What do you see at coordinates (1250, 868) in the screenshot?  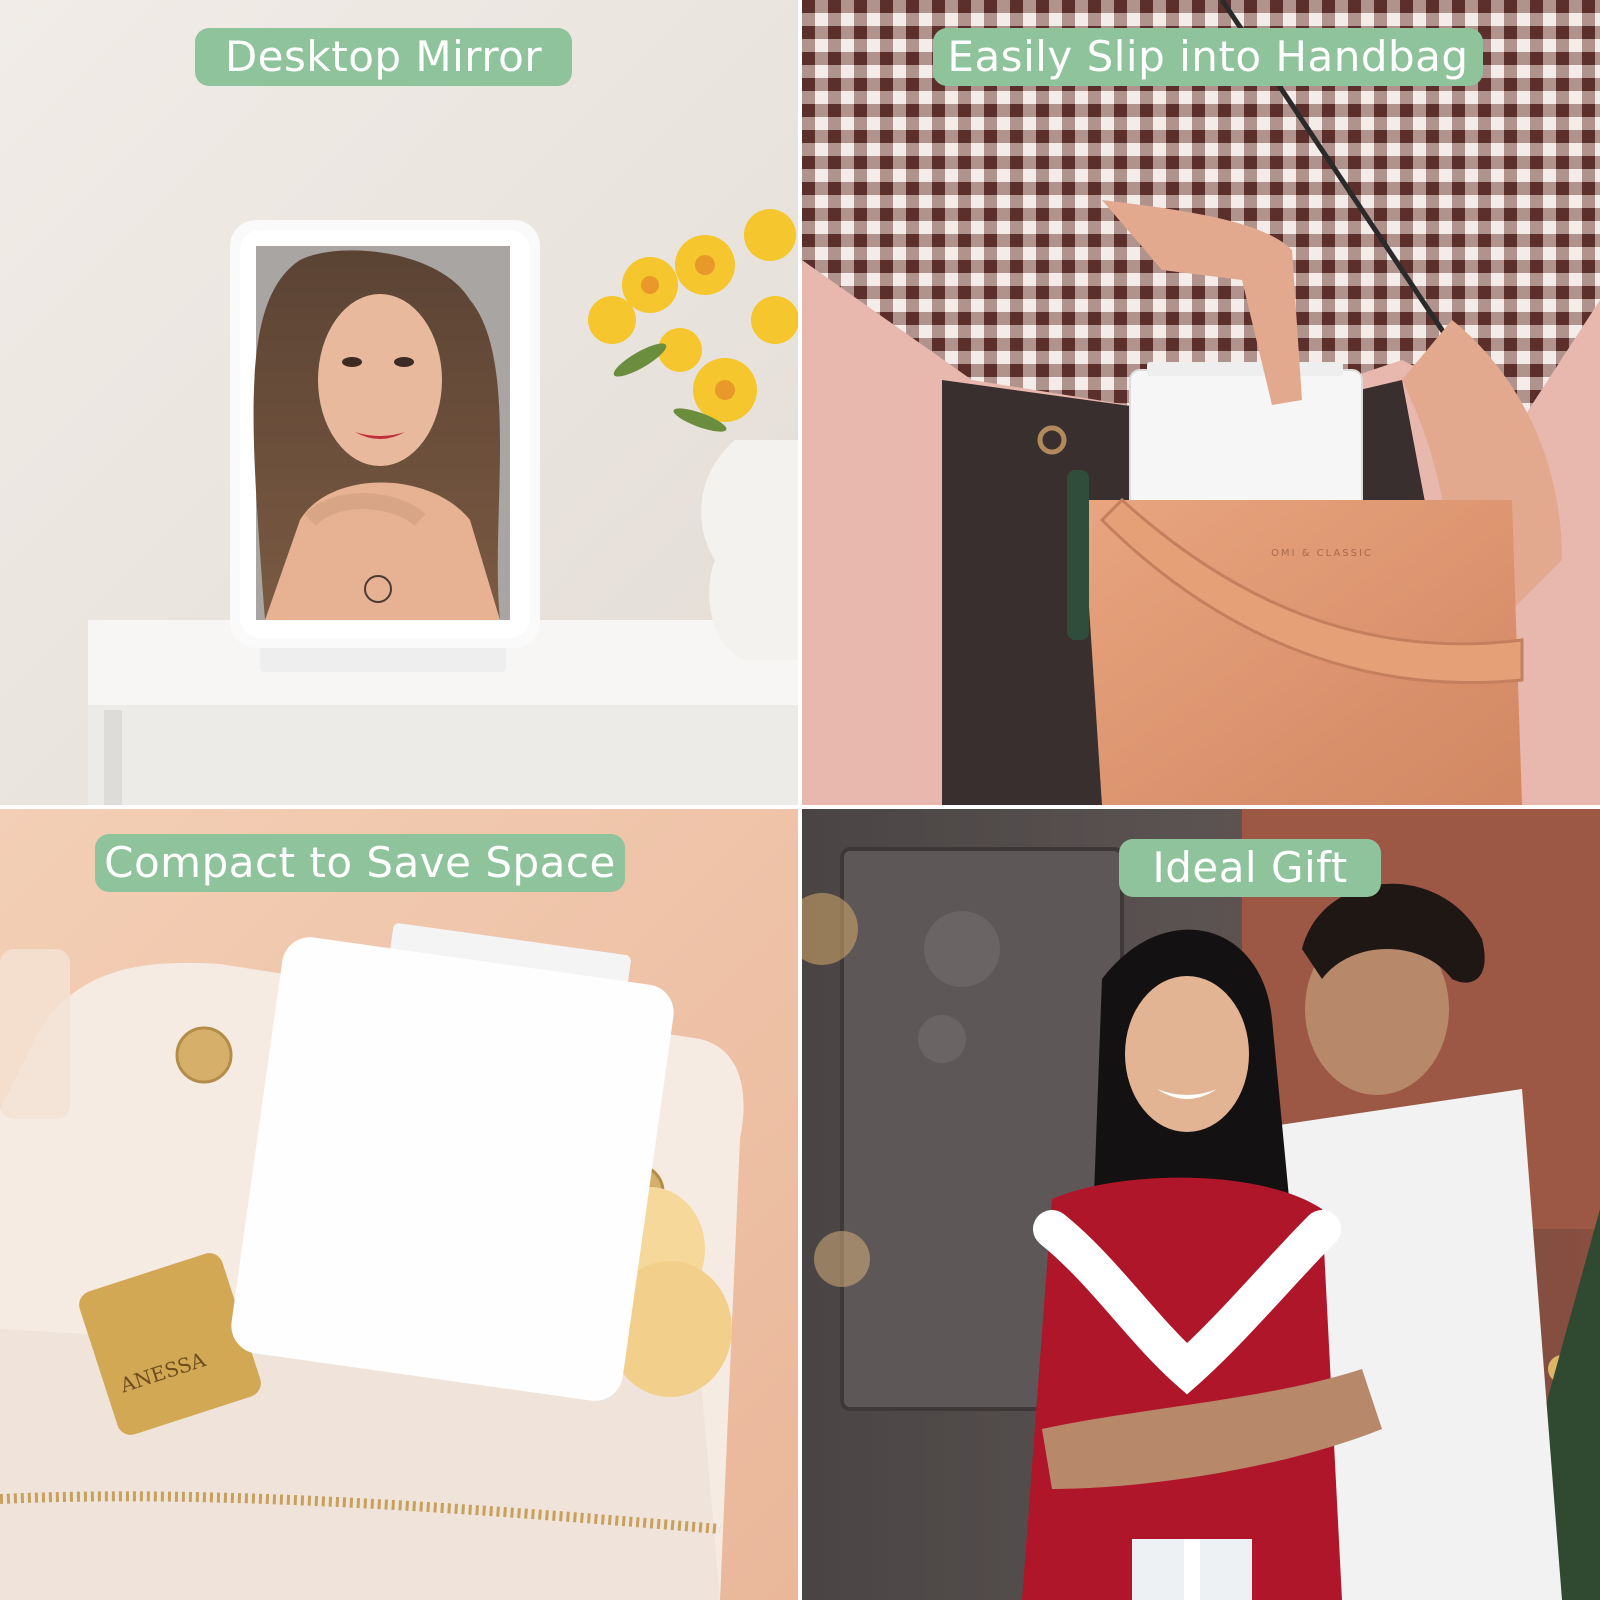 I see `panel-label-badge: Ideal Gift` at bounding box center [1250, 868].